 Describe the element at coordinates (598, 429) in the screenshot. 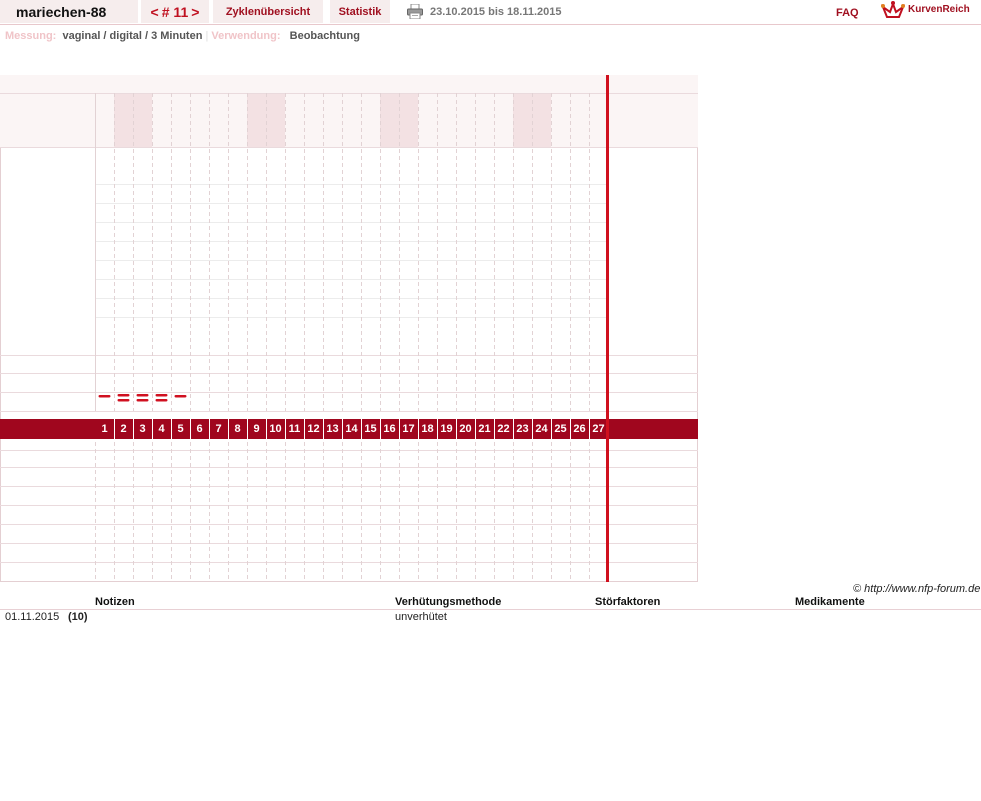

I see `cycle-day-number: 27` at that location.